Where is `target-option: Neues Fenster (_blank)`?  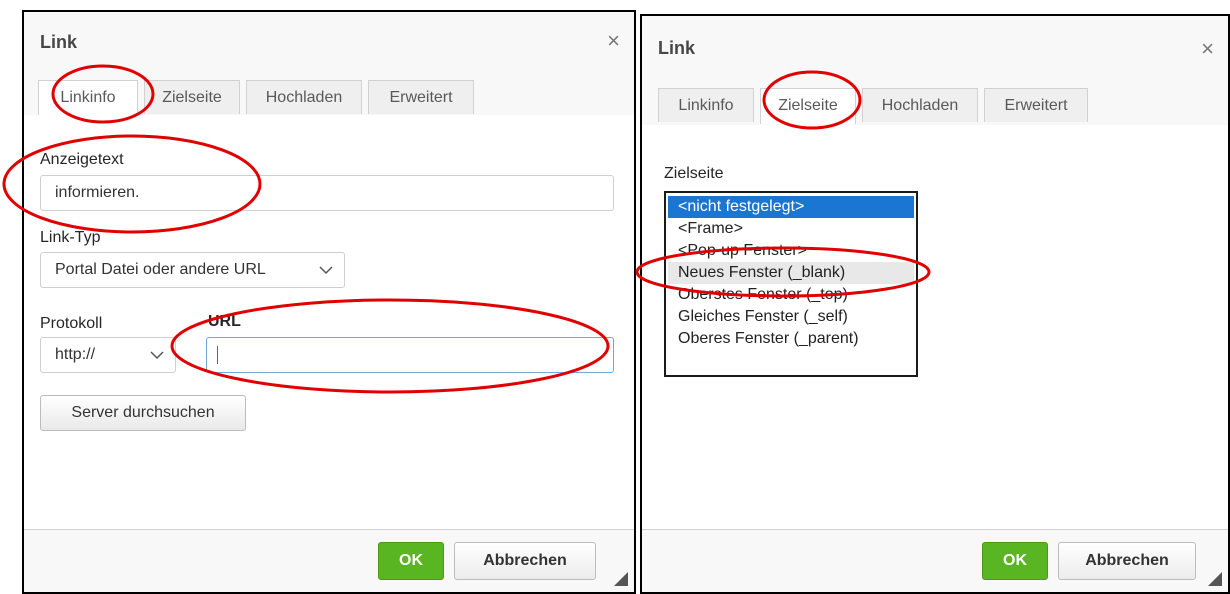 target-option: Neues Fenster (_blank) is located at coordinates (791, 273).